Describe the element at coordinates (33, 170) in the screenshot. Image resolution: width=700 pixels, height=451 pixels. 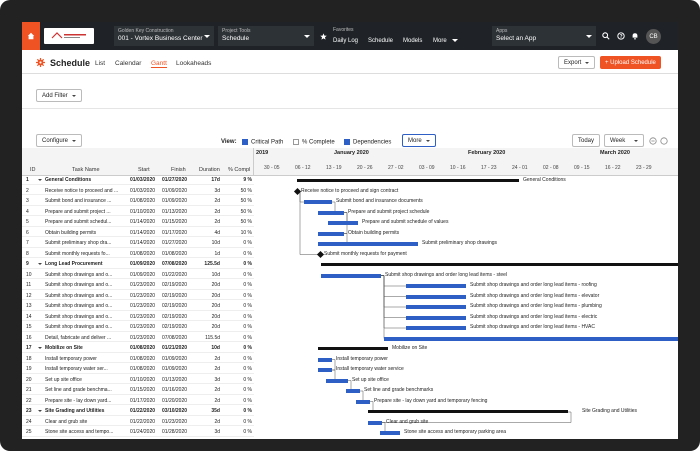
I see `column-header-id: ID` at that location.